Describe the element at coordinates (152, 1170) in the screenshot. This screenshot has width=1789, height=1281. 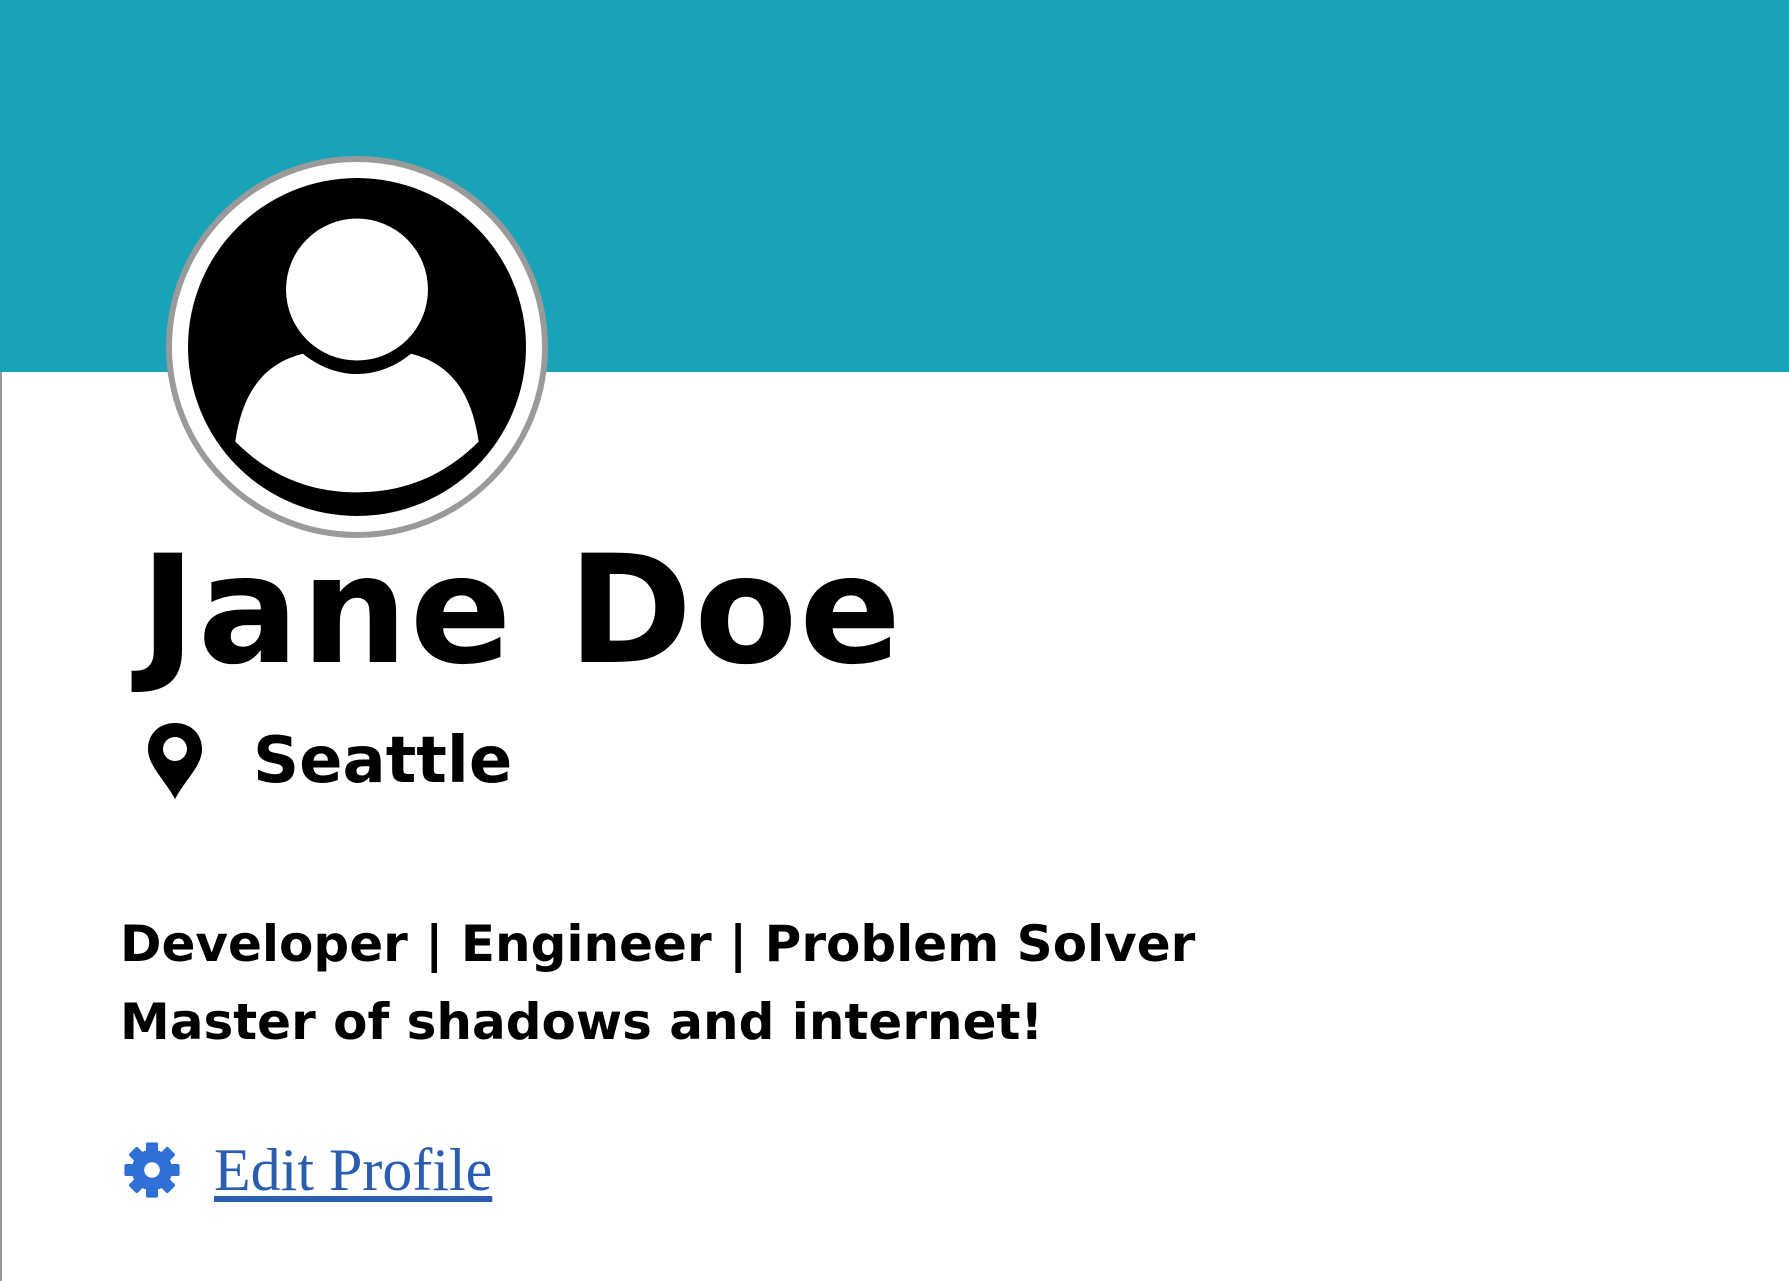
I see `gear-icon` at that location.